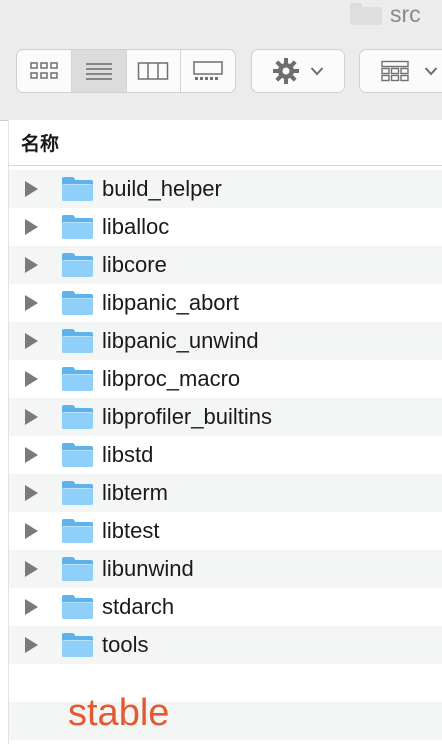 The image size is (442, 744). Describe the element at coordinates (170, 302) in the screenshot. I see `folder-name: libpanic_abort` at that location.